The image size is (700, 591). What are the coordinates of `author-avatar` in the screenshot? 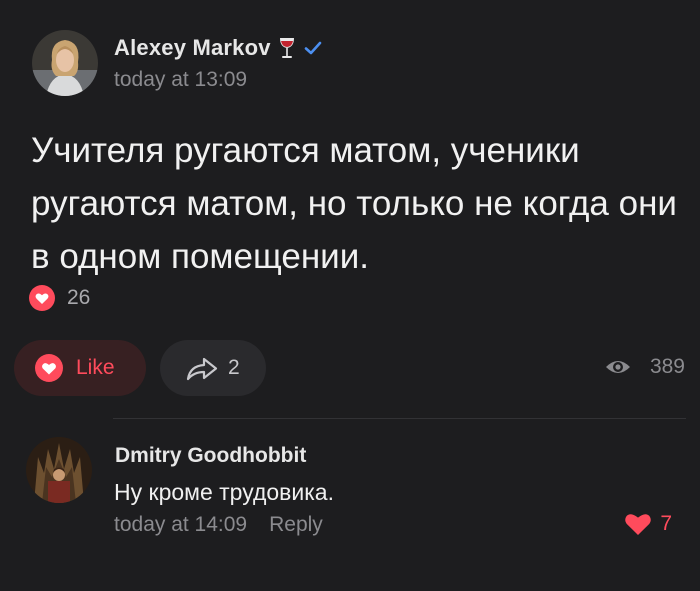 It's located at (65, 63).